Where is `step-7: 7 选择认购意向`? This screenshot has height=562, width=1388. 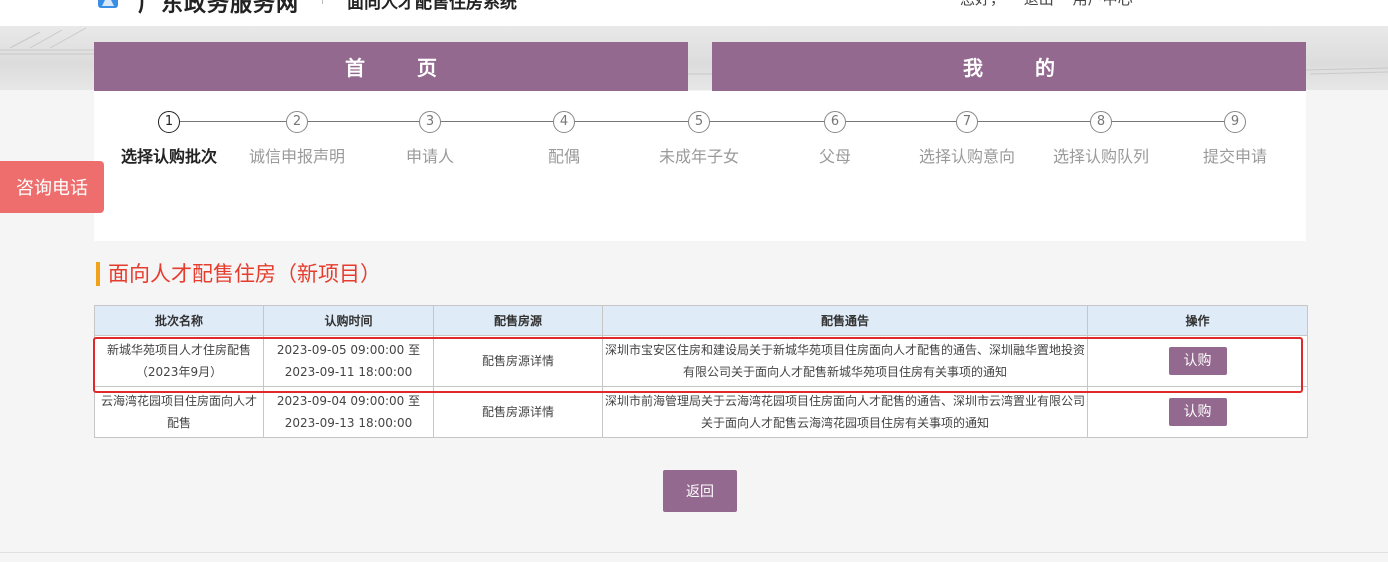
step-7: 7 选择认购意向 is located at coordinates (967, 139).